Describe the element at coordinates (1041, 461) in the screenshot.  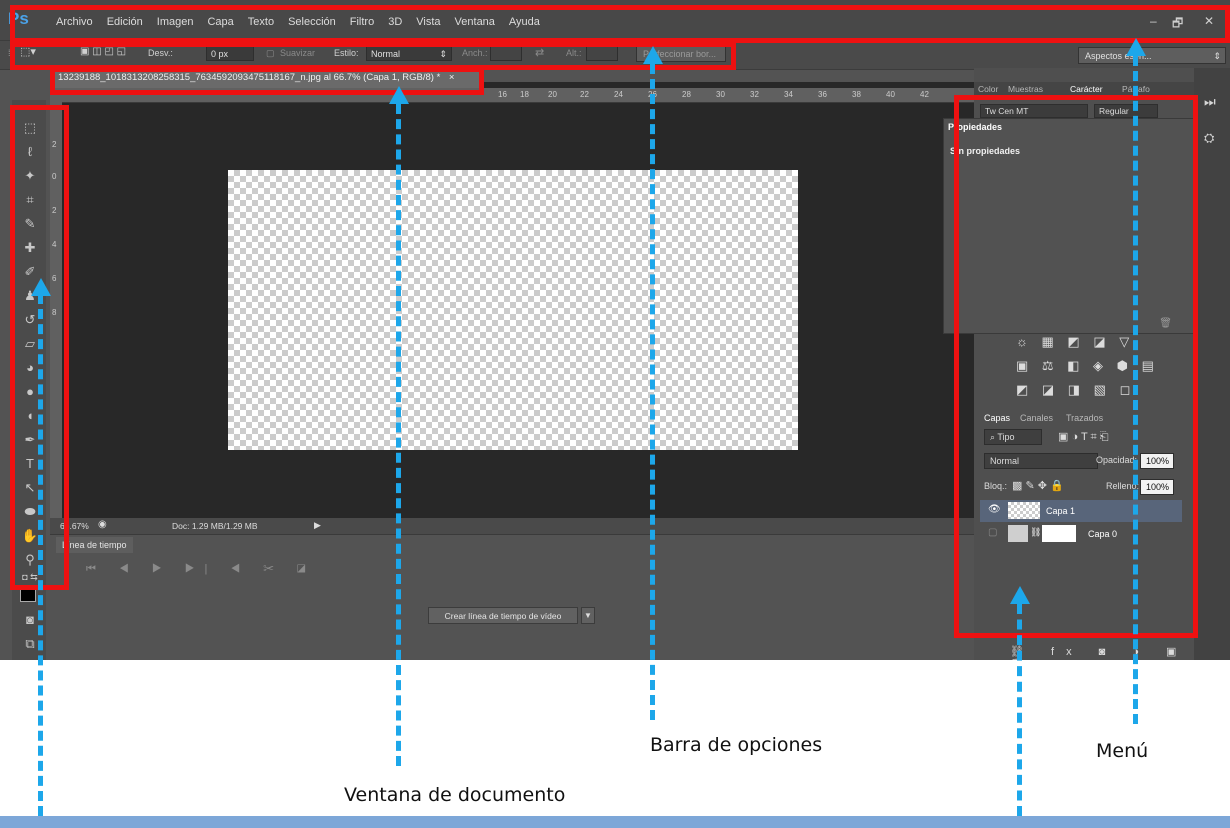
I see `blend-mode-select: Normal` at that location.